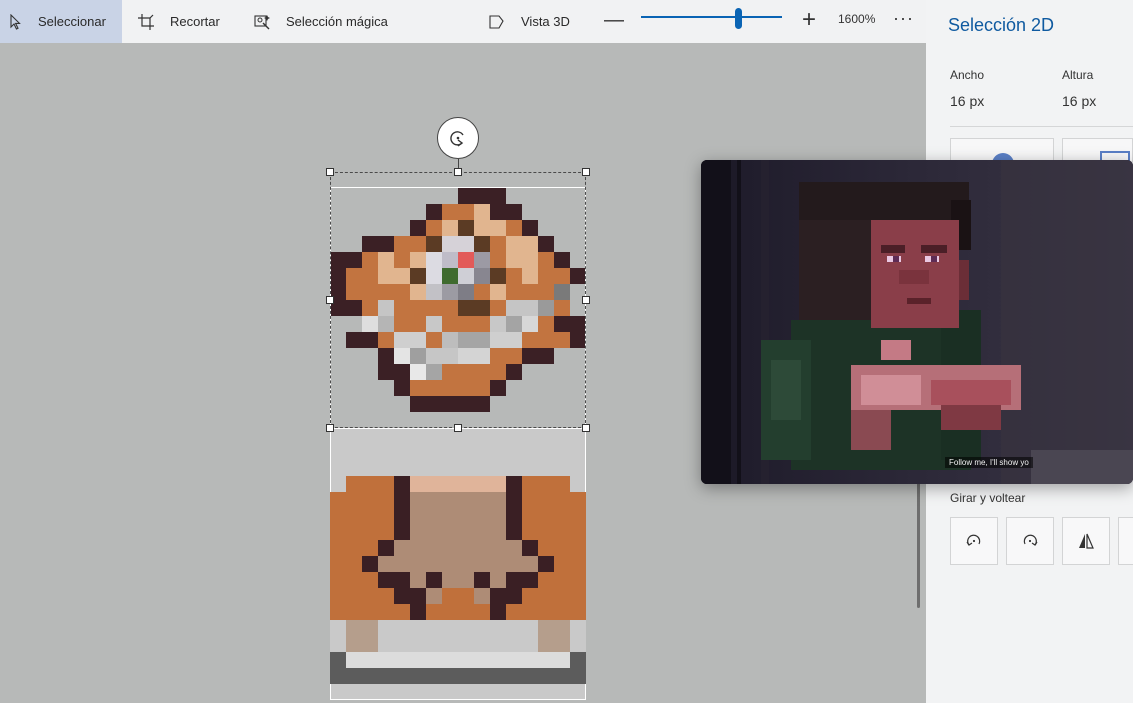  Describe the element at coordinates (903, 18) in the screenshot. I see `more-icon: ···` at that location.